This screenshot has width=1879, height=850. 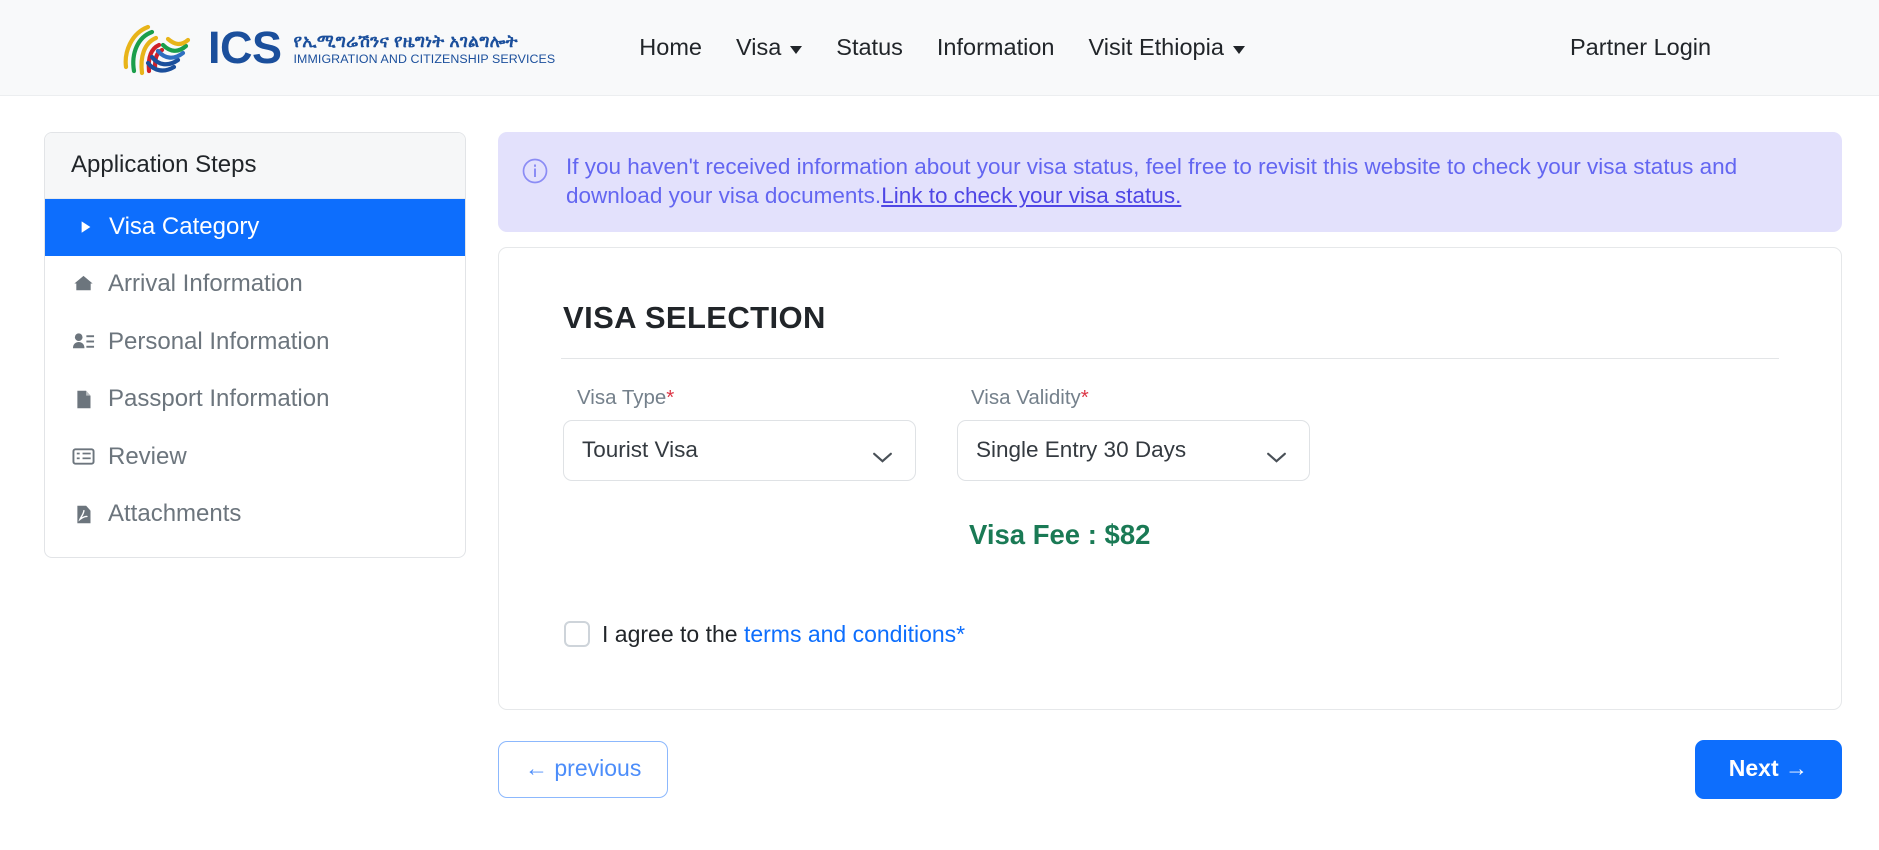 I want to click on nav-item-visa: Visa, so click(x=769, y=47).